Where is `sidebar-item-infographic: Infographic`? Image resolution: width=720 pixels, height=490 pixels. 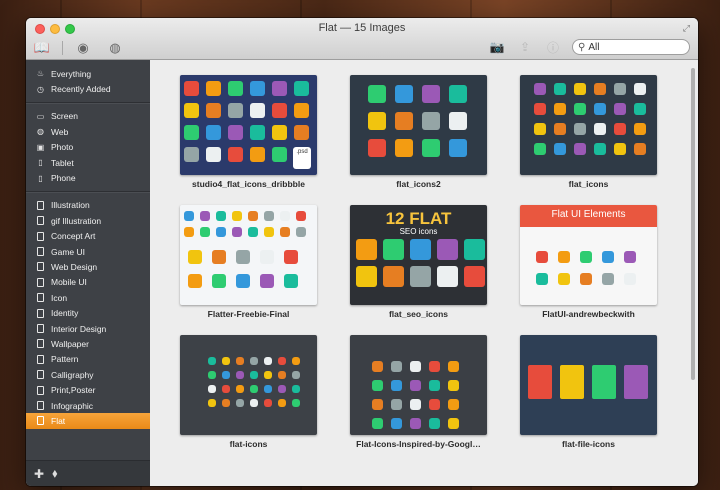 sidebar-item-infographic: Infographic is located at coordinates (88, 405).